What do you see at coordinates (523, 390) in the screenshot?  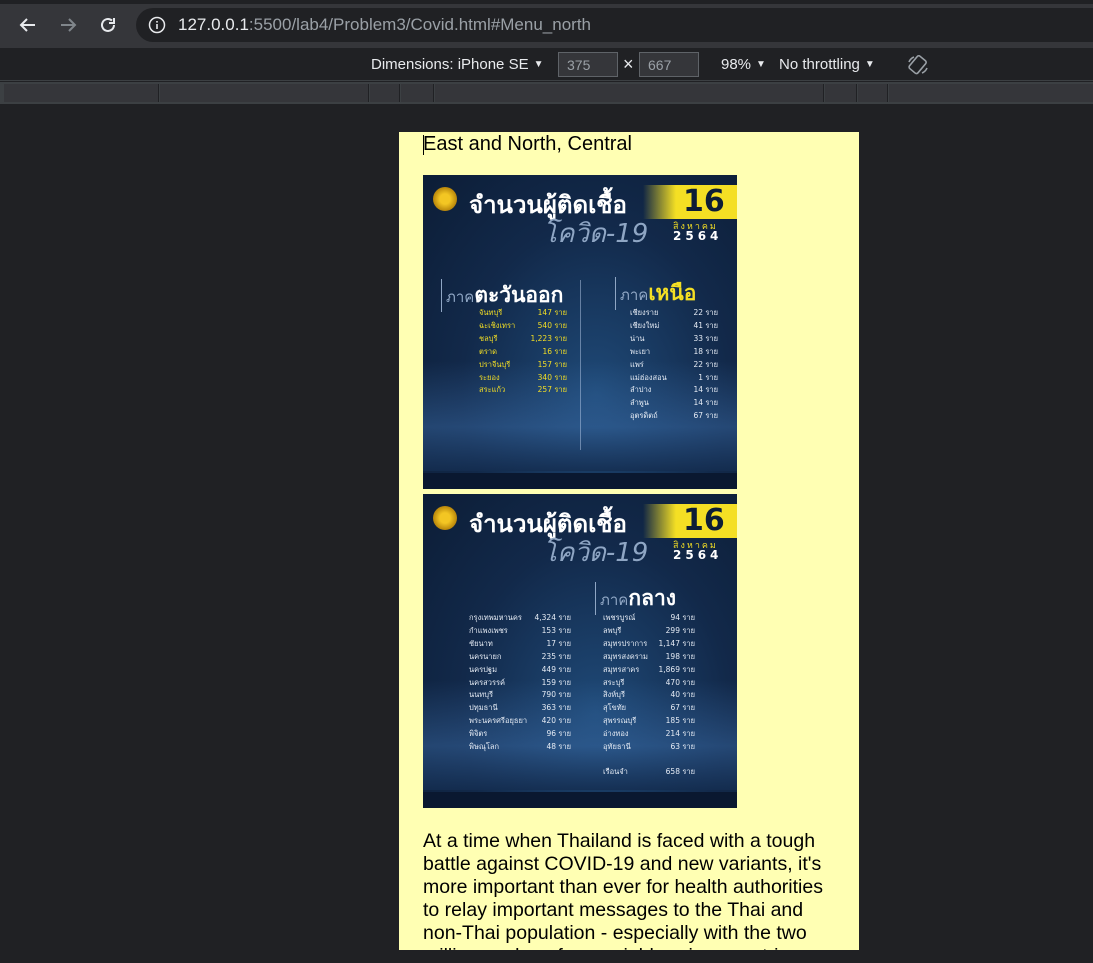 I see `list-item: สระแก้ว 257 ราย` at bounding box center [523, 390].